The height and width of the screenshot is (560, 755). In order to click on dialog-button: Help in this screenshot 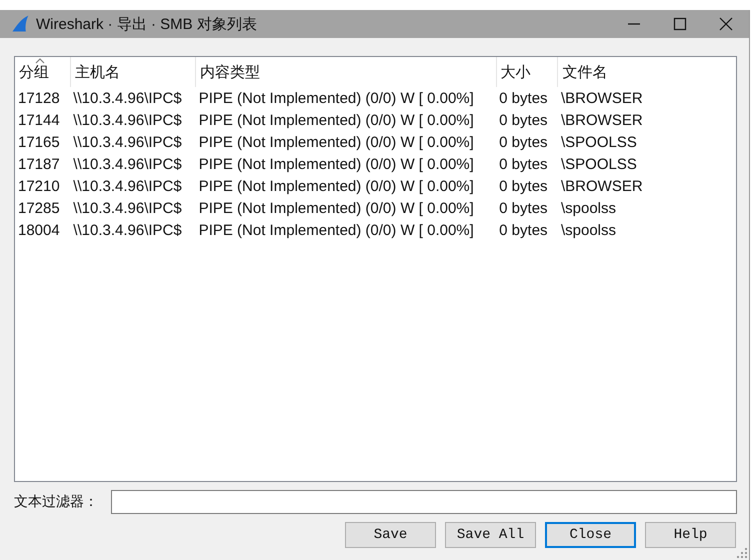, I will do `click(690, 535)`.